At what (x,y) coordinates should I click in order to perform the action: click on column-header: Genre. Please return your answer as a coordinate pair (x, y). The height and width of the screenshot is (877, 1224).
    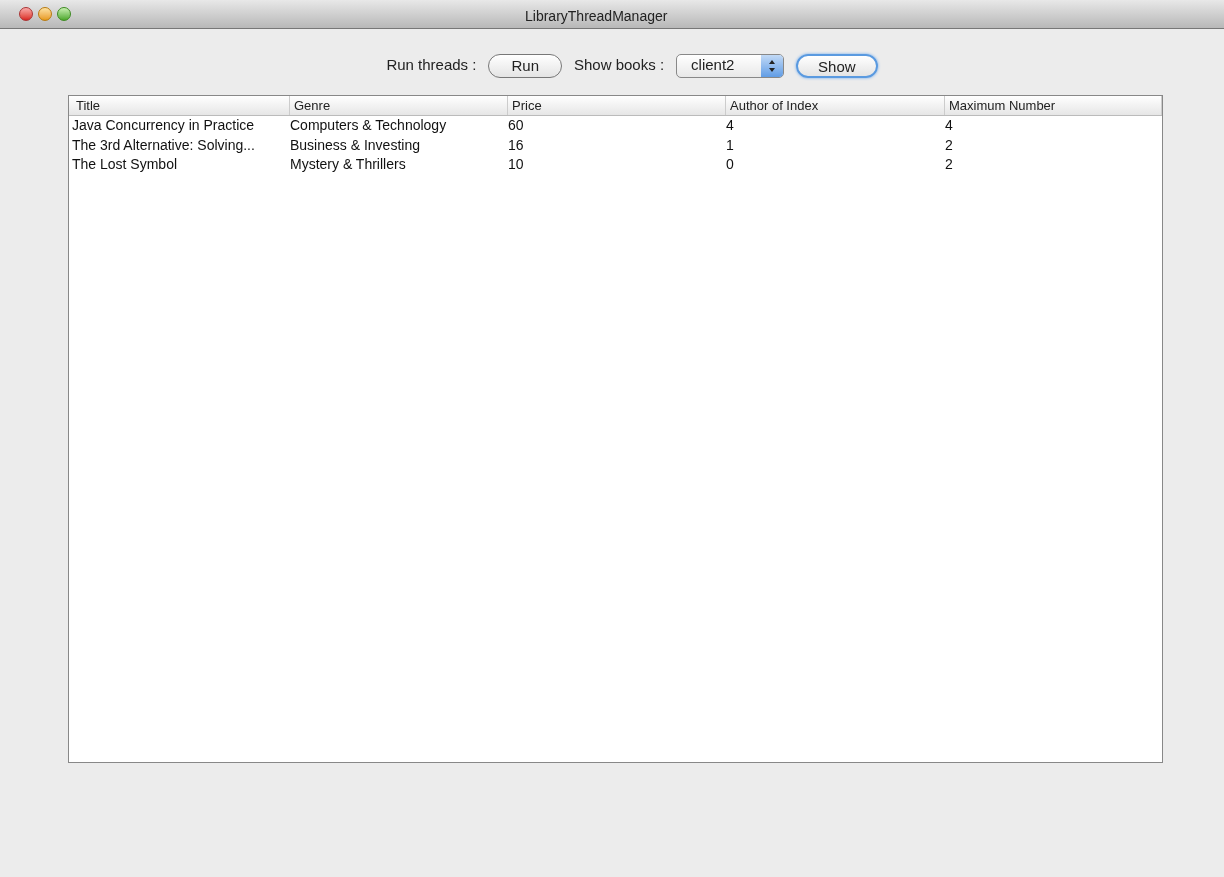
    Looking at the image, I should click on (399, 105).